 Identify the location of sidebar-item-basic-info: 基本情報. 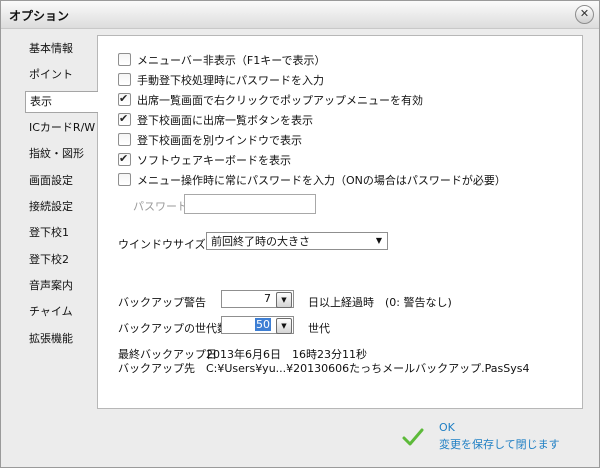
(59, 49).